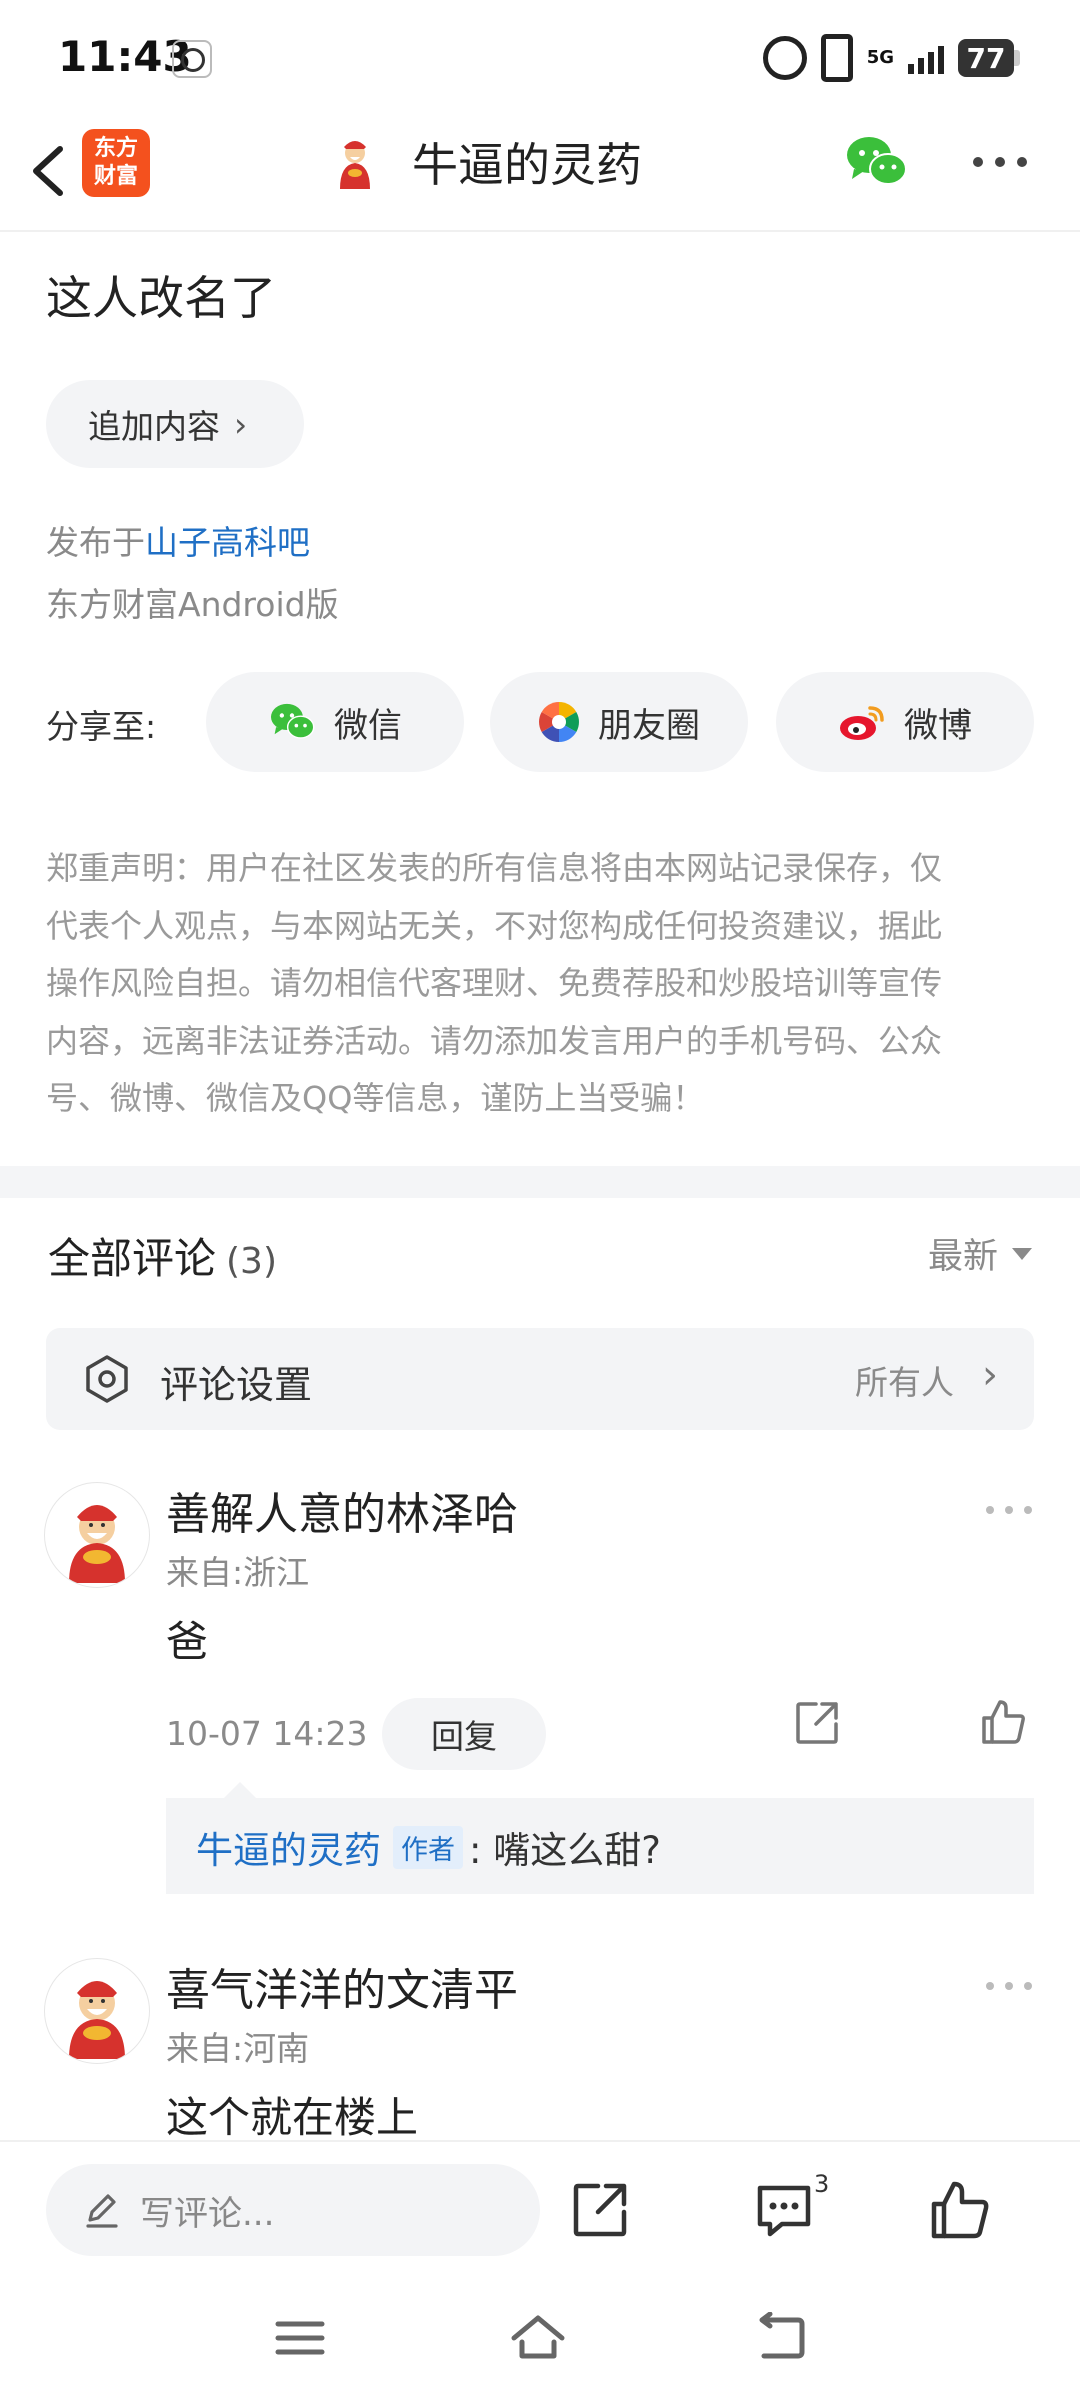  Describe the element at coordinates (227, 542) in the screenshot. I see `bar-link: 山子高科吧` at that location.